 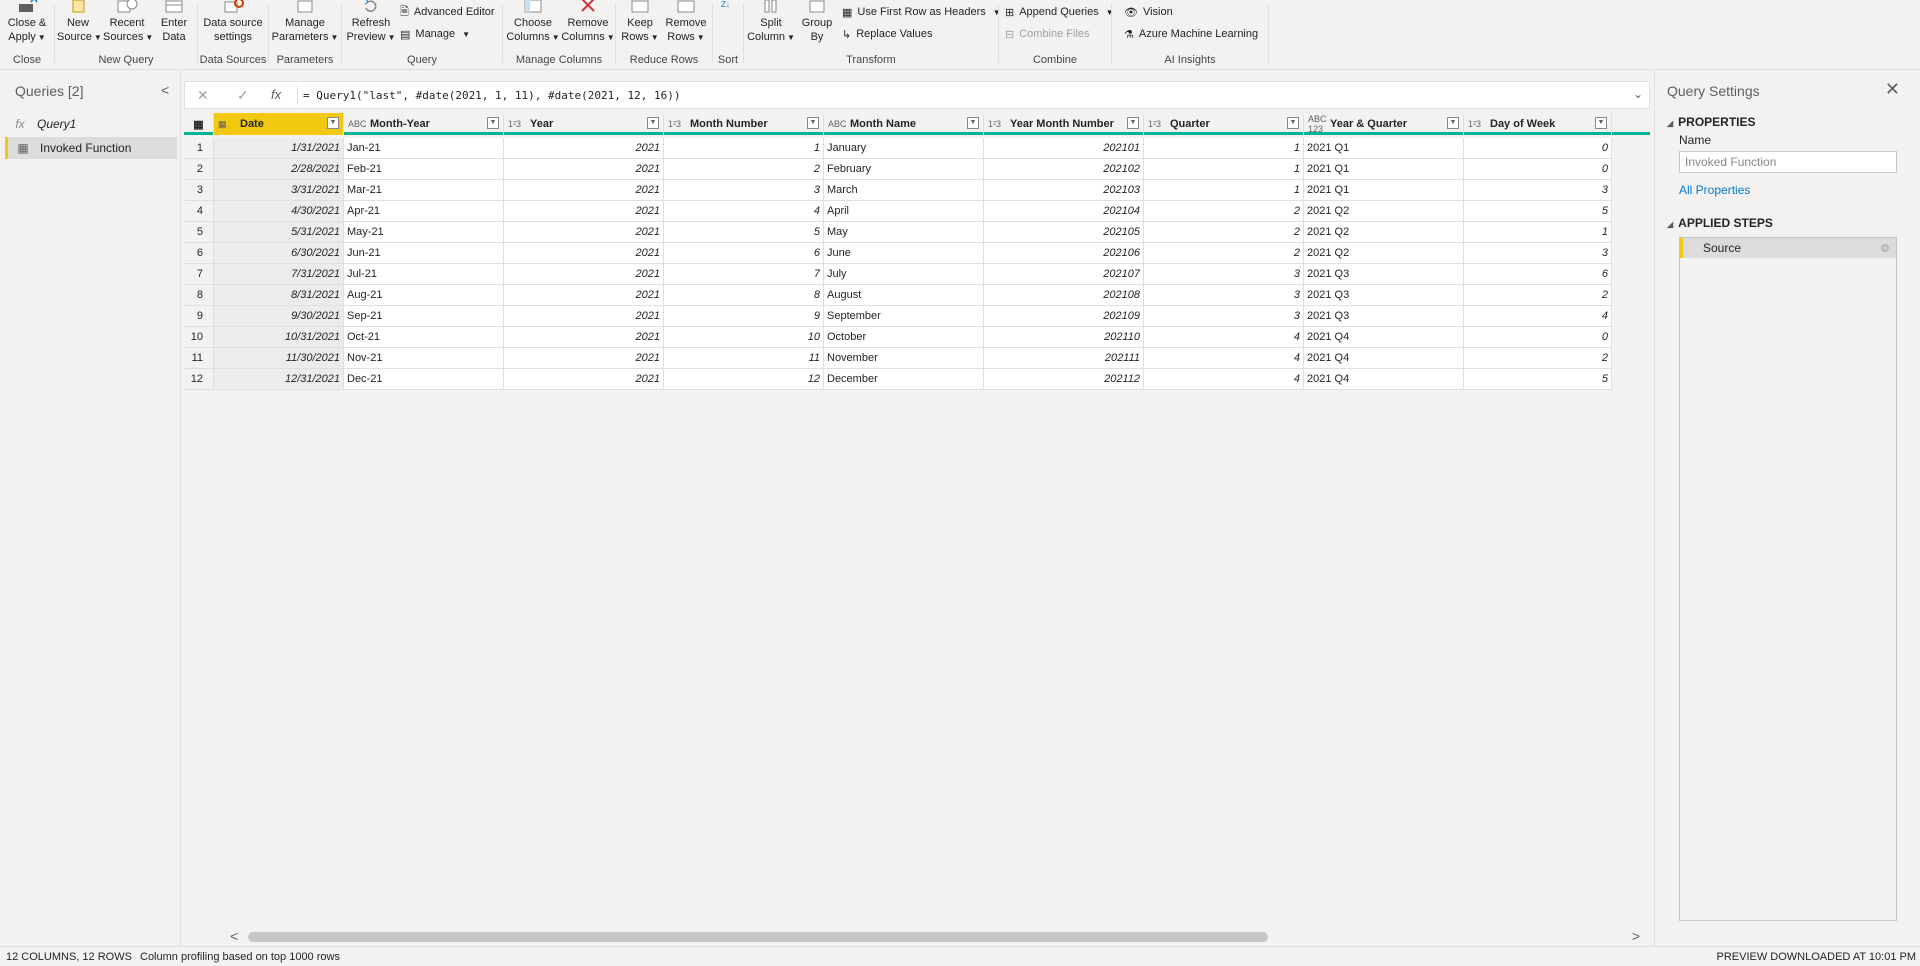 I want to click on table-cell: 202109, so click(x=1064, y=316).